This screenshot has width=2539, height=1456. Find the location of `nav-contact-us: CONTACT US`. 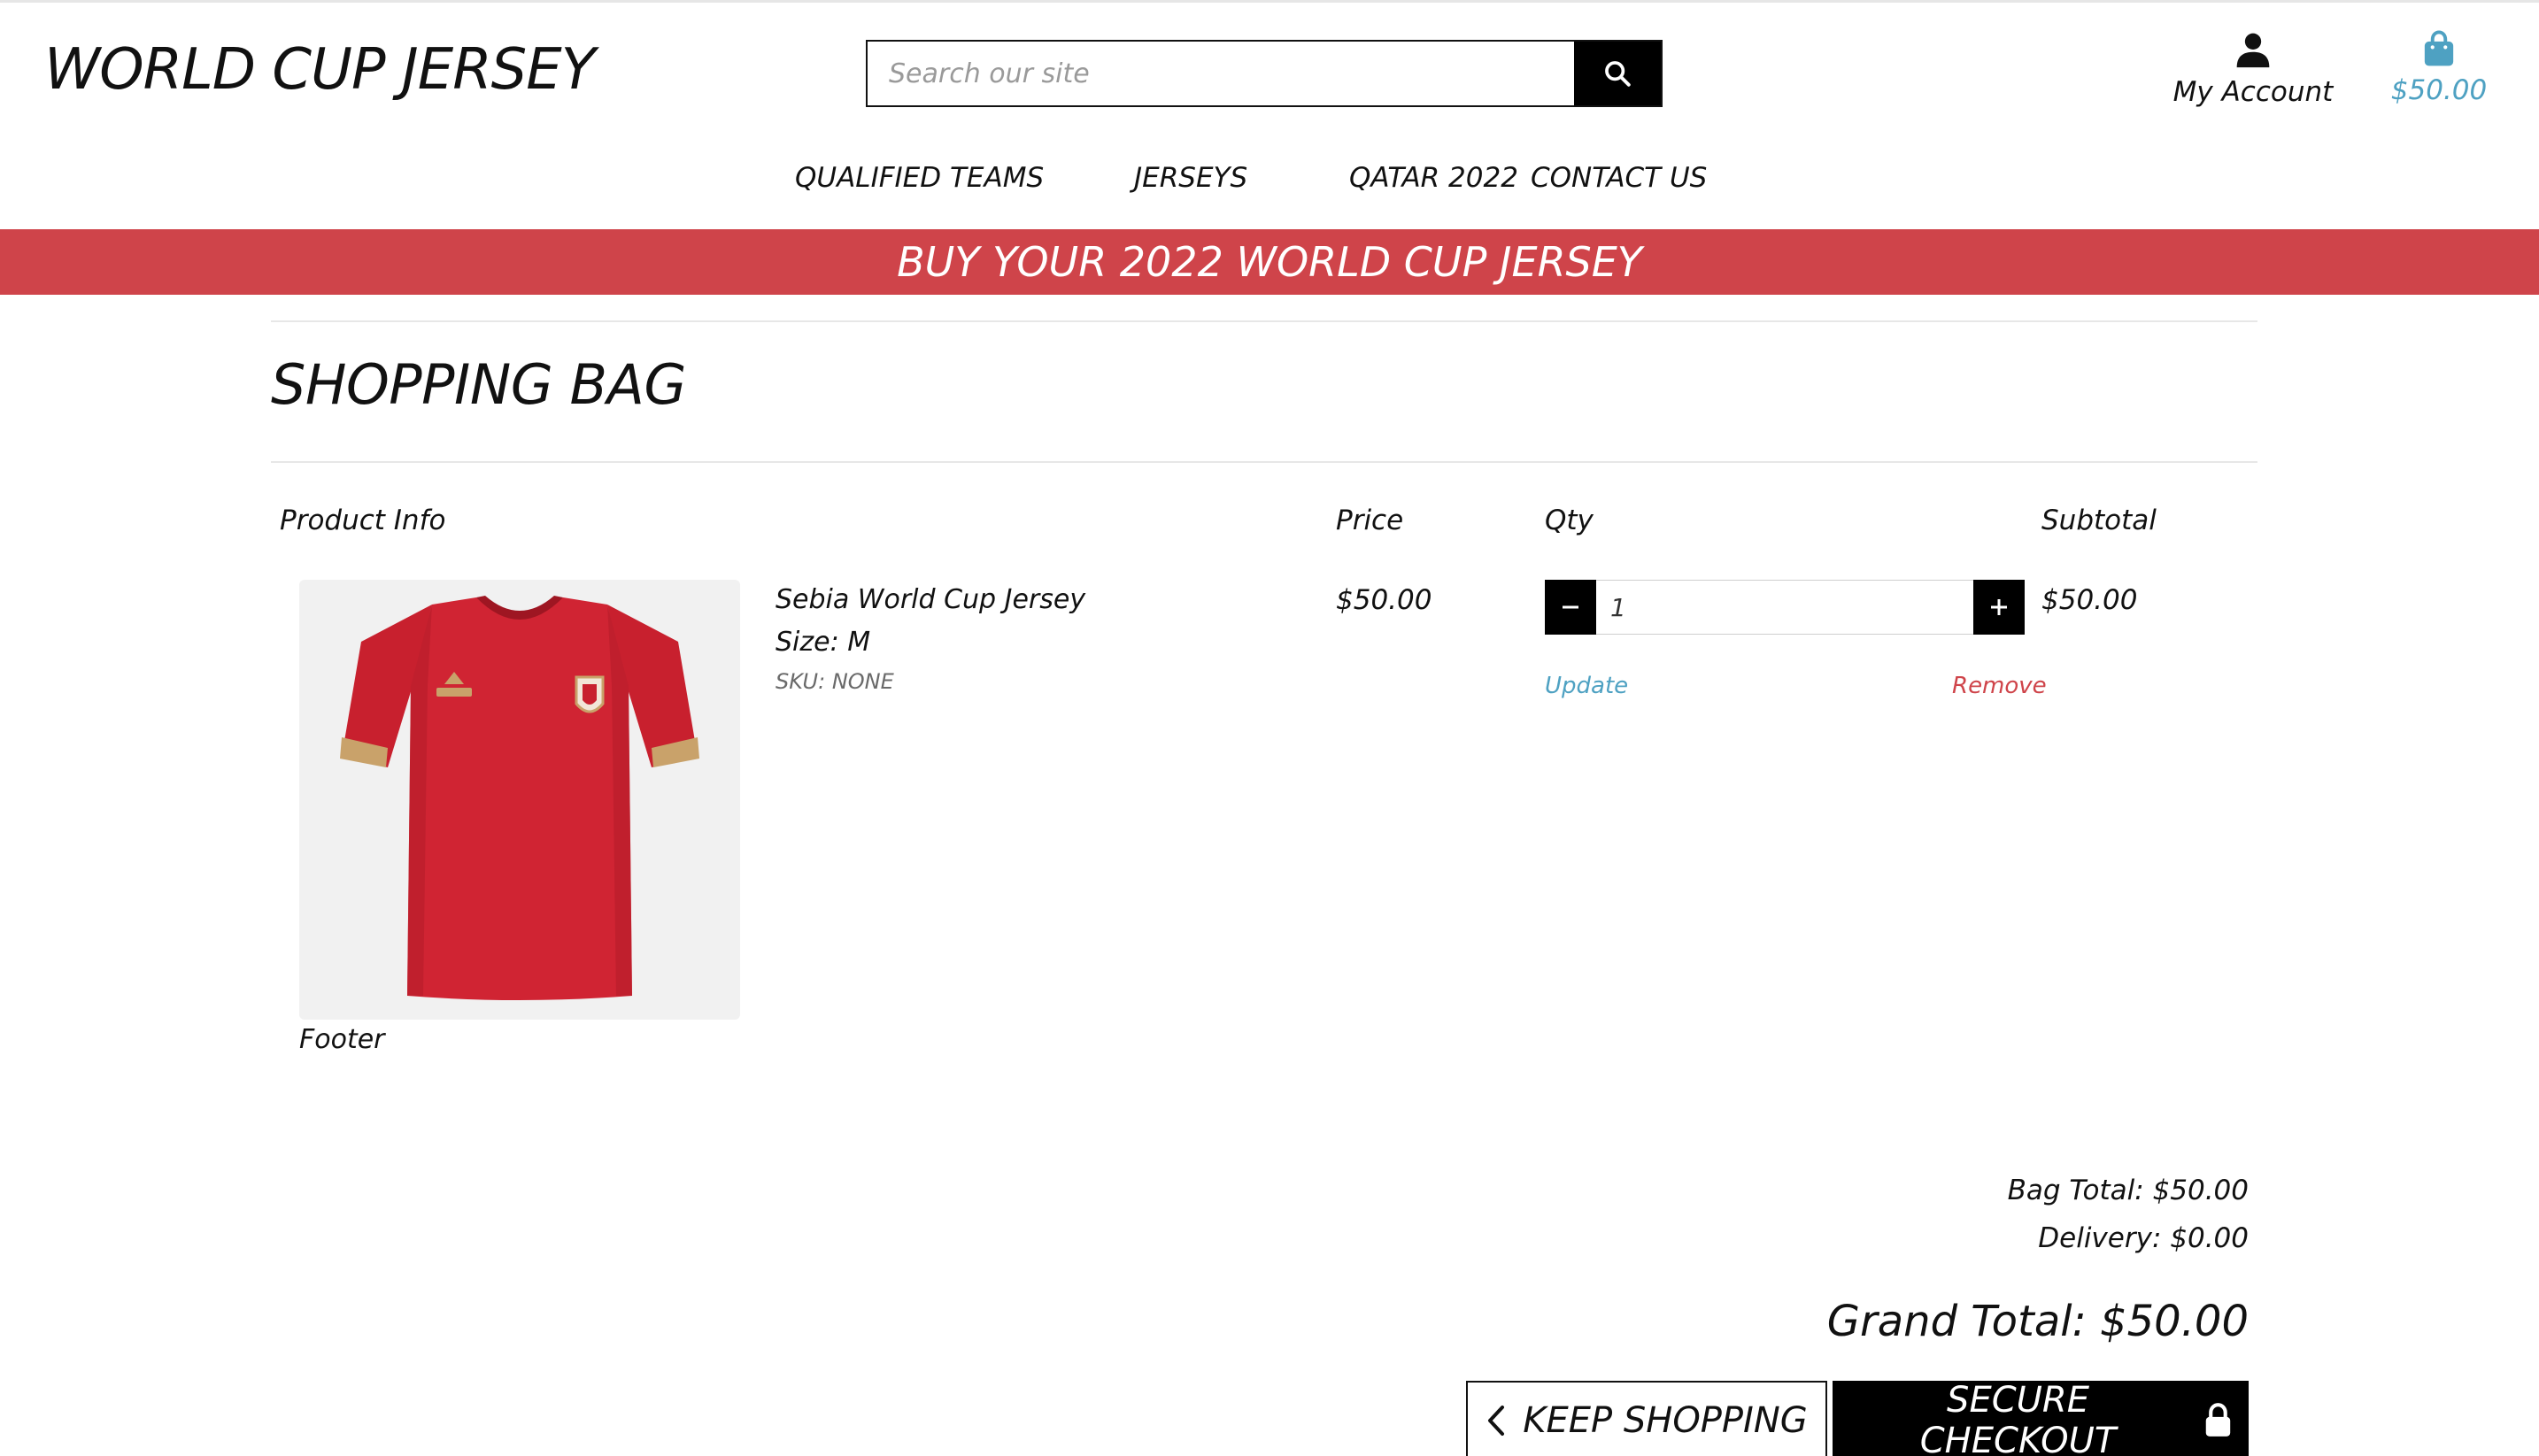

nav-contact-us: CONTACT US is located at coordinates (1619, 178).